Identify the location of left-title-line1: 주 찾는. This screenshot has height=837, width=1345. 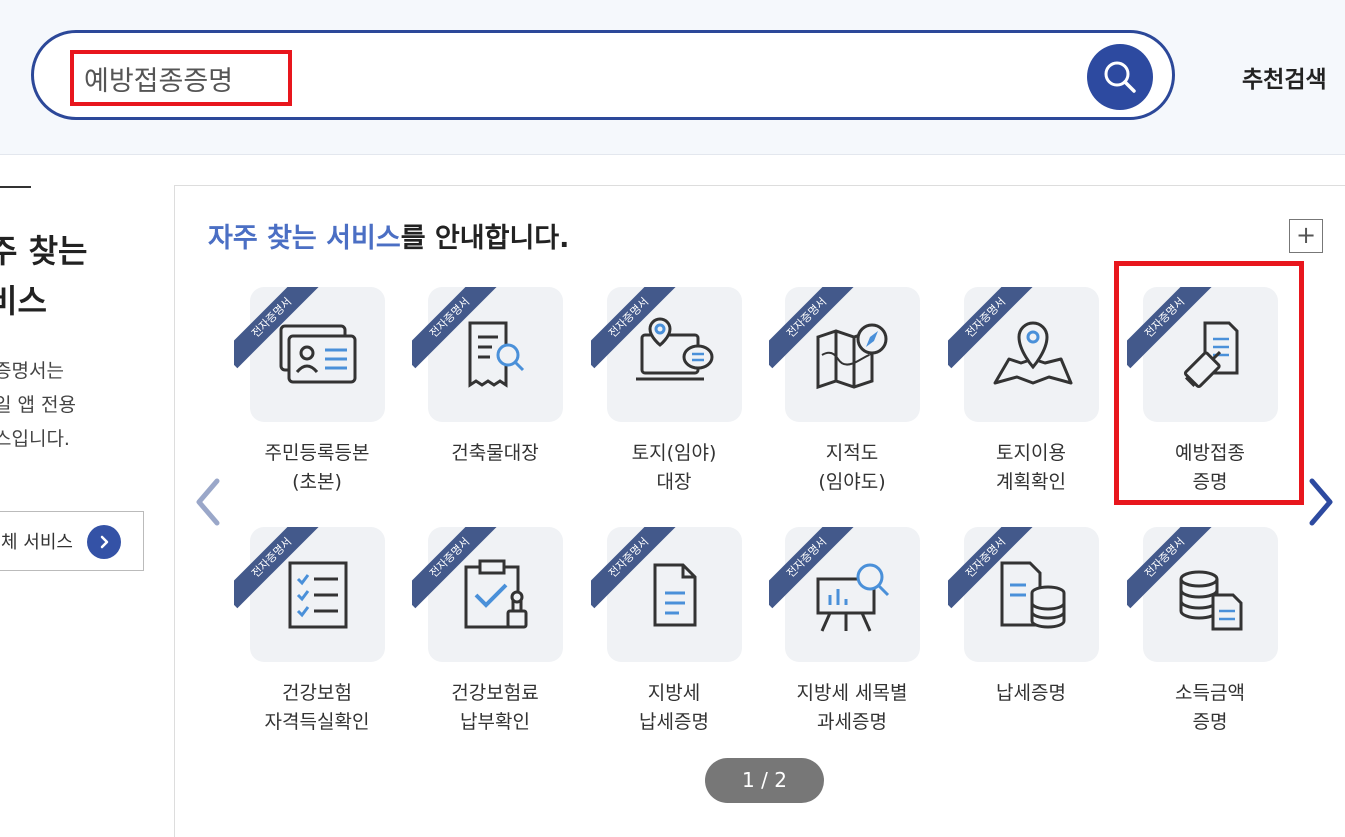
(44, 251).